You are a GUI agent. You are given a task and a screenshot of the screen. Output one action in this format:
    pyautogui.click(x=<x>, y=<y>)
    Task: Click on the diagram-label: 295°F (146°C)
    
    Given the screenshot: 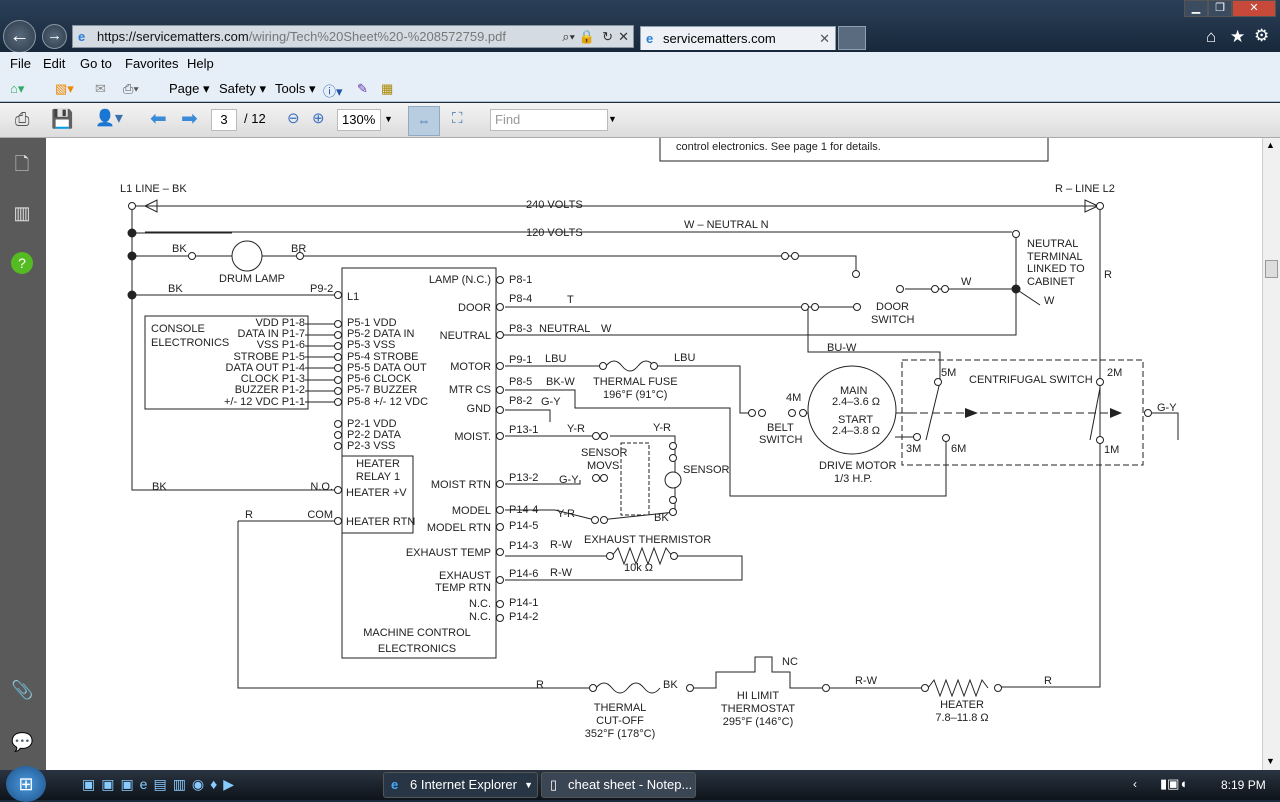 What is the action you would take?
    pyautogui.click(x=758, y=722)
    